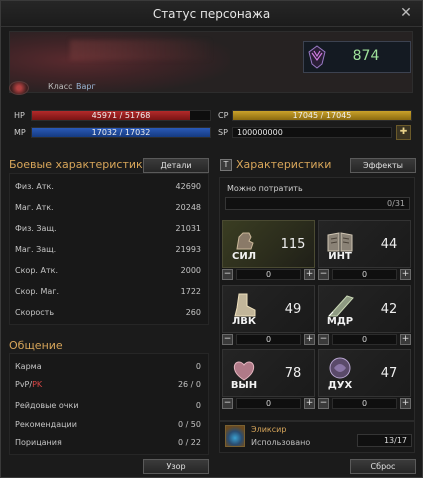  I want to click on attribute-value: 115, so click(293, 244).